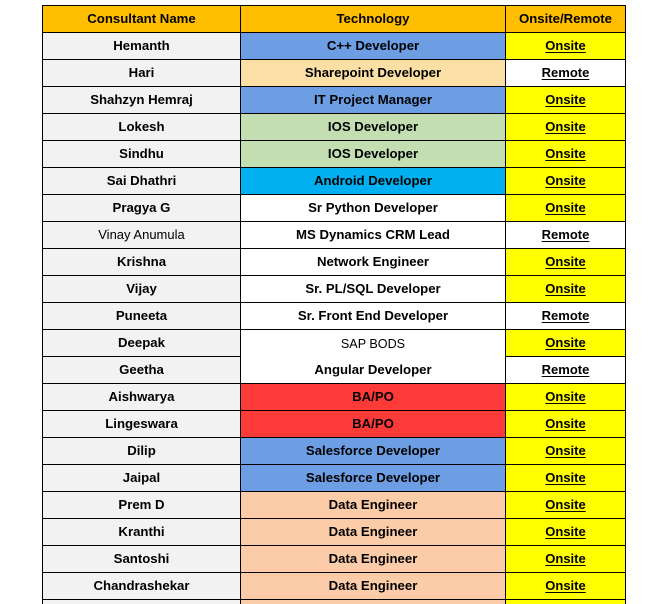 This screenshot has width=655, height=604. What do you see at coordinates (141, 343) in the screenshot?
I see `cell-consultant-name: Deepak` at bounding box center [141, 343].